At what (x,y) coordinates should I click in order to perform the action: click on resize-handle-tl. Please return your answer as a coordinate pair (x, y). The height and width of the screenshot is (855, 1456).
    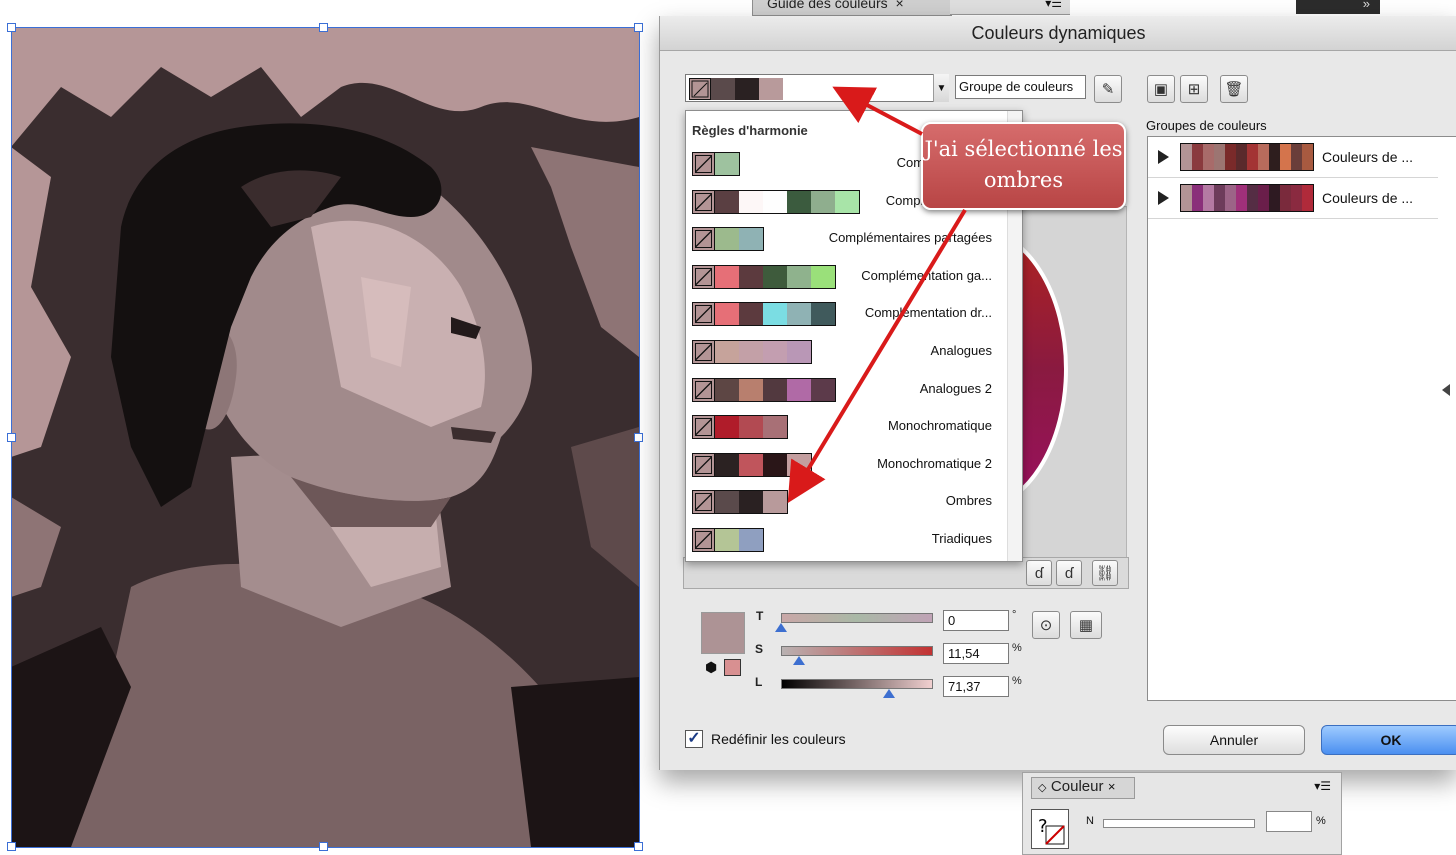
    Looking at the image, I should click on (11, 27).